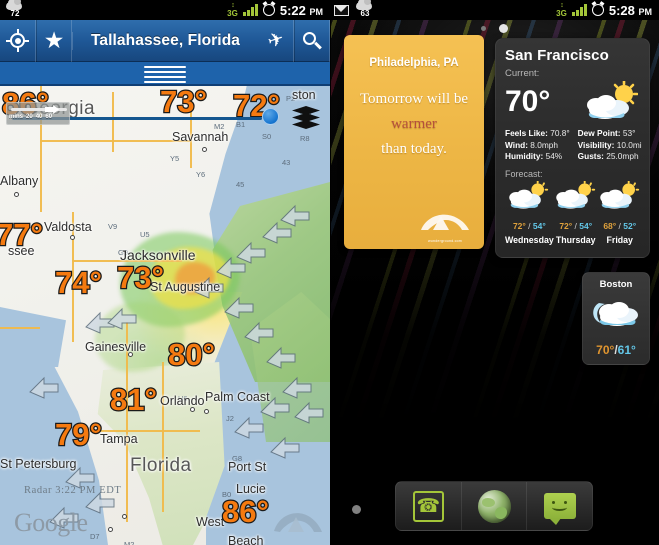 Image resolution: width=659 pixels, height=545 pixels. What do you see at coordinates (276, 40) in the screenshot?
I see `flight-tracker-button: ✈` at bounding box center [276, 40].